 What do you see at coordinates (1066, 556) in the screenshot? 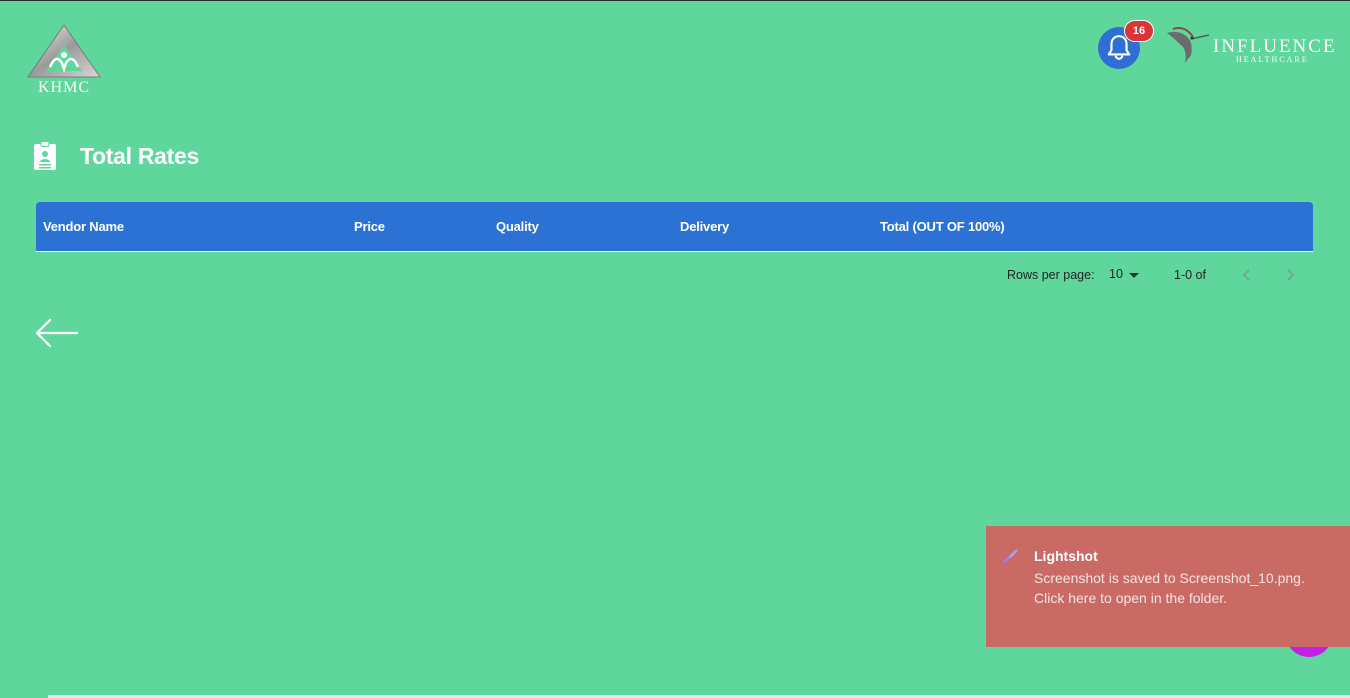
I see `toast-title: Lightshot` at bounding box center [1066, 556].